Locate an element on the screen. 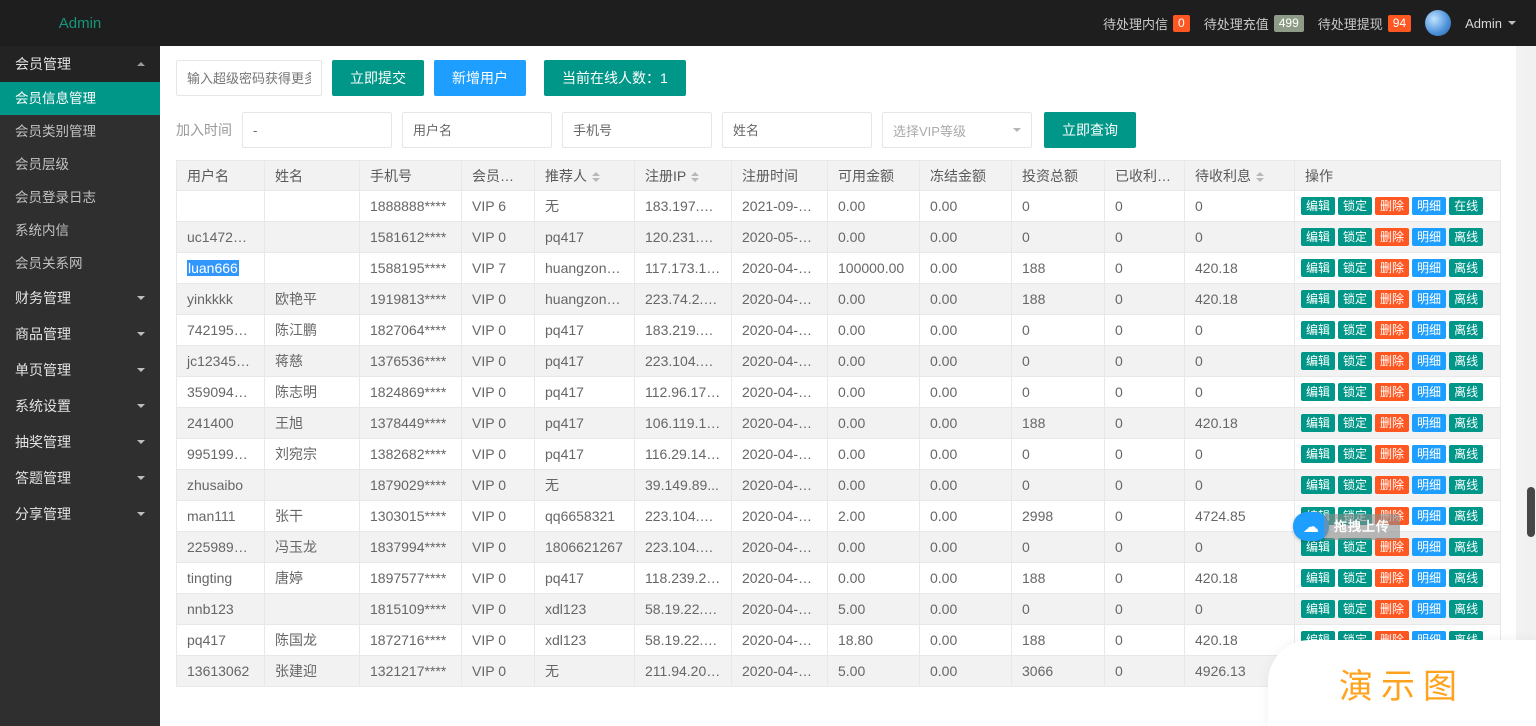  sidebar-subitem-会员层级: 会员层级 is located at coordinates (80, 164).